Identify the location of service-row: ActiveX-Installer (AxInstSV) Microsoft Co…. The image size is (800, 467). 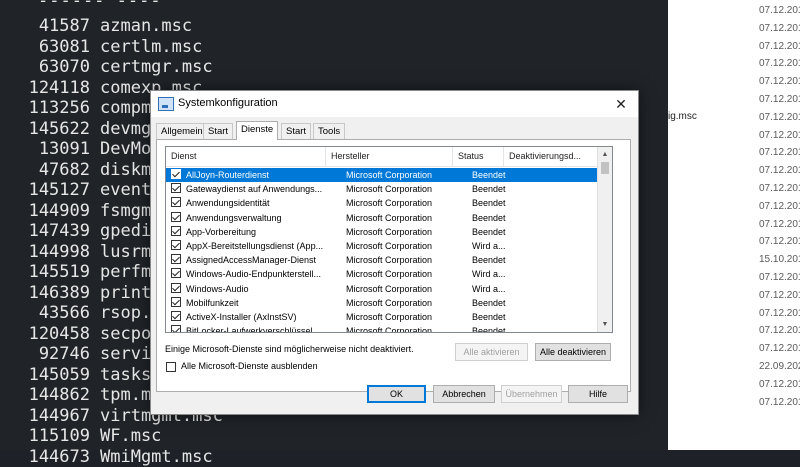
(382, 317).